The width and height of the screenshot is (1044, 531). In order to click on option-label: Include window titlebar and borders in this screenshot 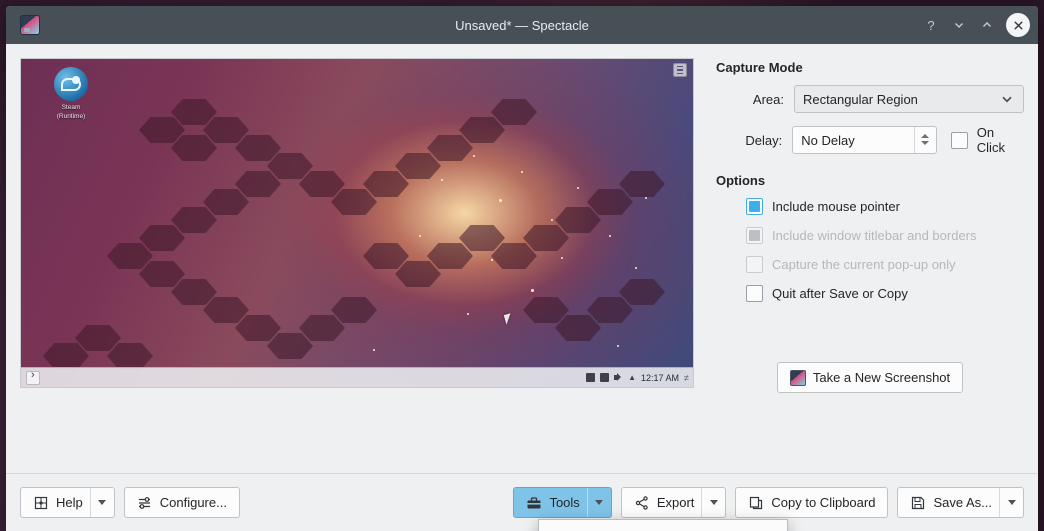, I will do `click(874, 235)`.